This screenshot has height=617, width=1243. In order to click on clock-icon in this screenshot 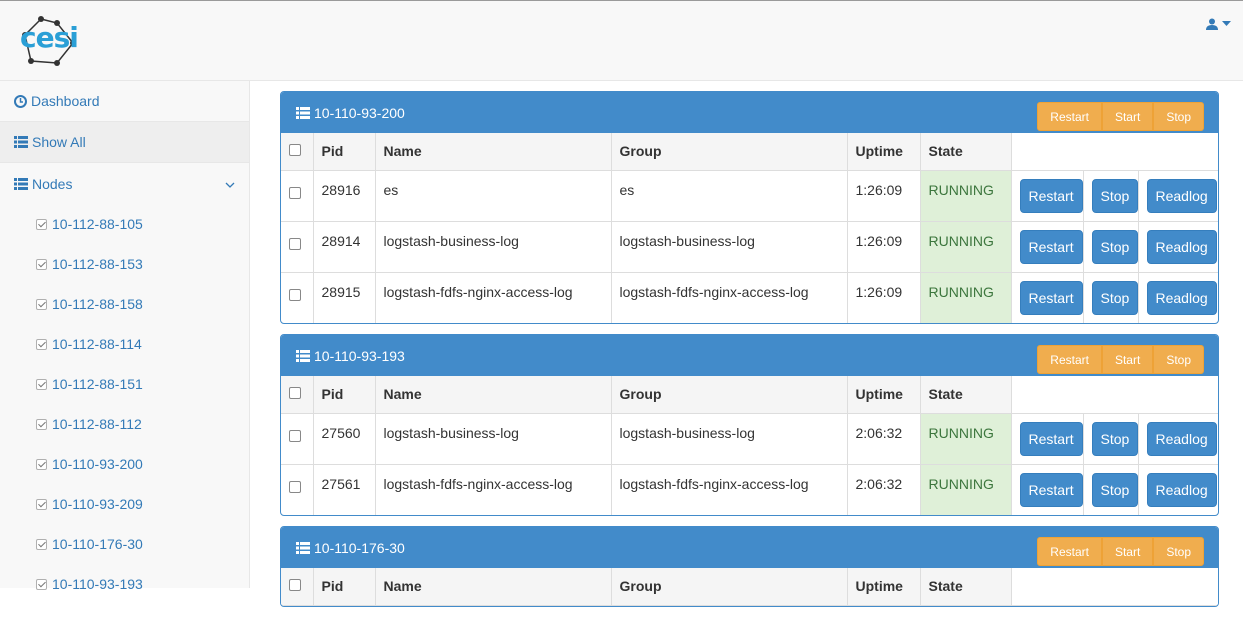, I will do `click(20, 101)`.